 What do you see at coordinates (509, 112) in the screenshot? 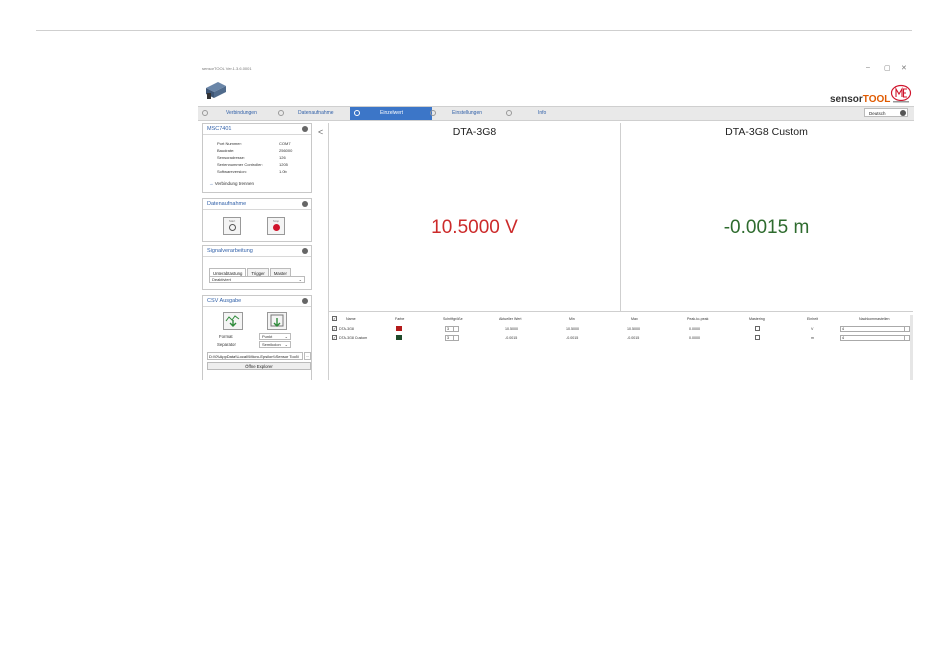
I see `info-icon` at bounding box center [509, 112].